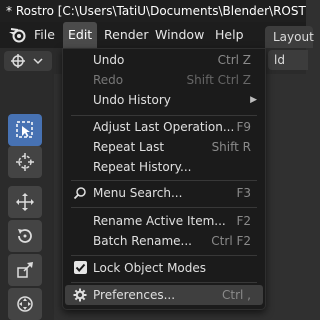 The image size is (320, 320). I want to click on checkmark-icon, so click(80, 268).